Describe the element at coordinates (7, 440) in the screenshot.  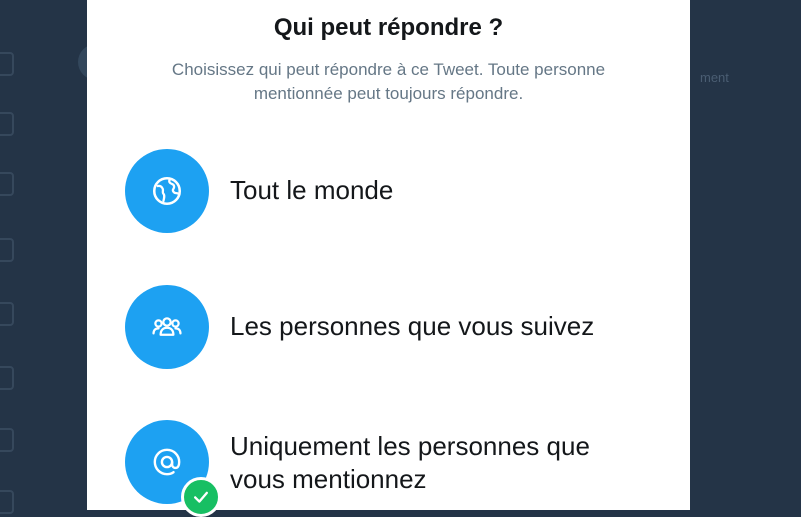
I see `dimmed-profile-icon` at that location.